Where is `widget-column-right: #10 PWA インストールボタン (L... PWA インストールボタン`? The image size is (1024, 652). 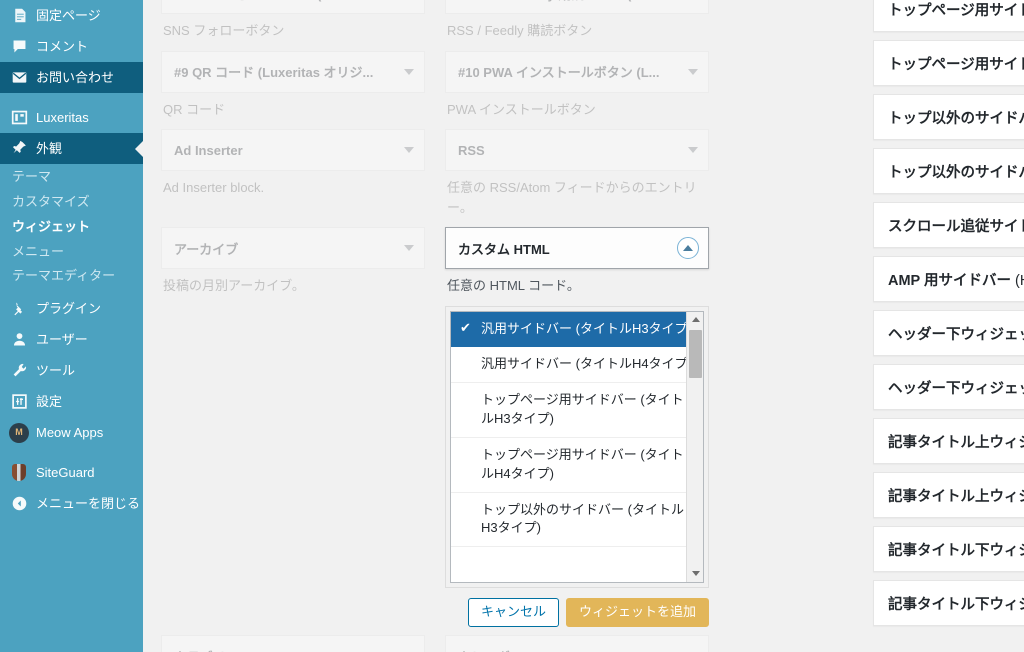 widget-column-right: #10 PWA インストールボタン (L... PWA インストールボタン is located at coordinates (577, 90).